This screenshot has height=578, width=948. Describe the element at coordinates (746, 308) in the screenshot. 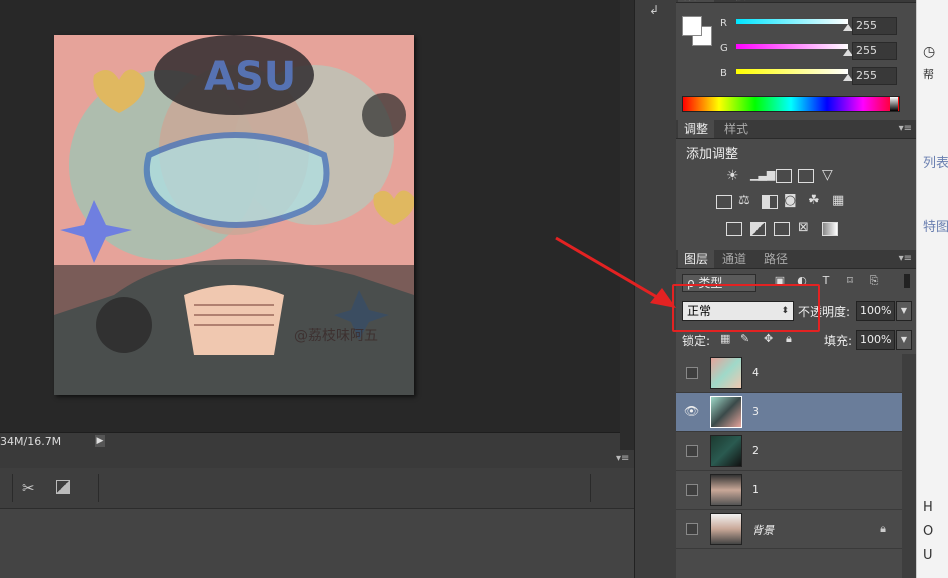

I see `annotation-highlight-box` at that location.